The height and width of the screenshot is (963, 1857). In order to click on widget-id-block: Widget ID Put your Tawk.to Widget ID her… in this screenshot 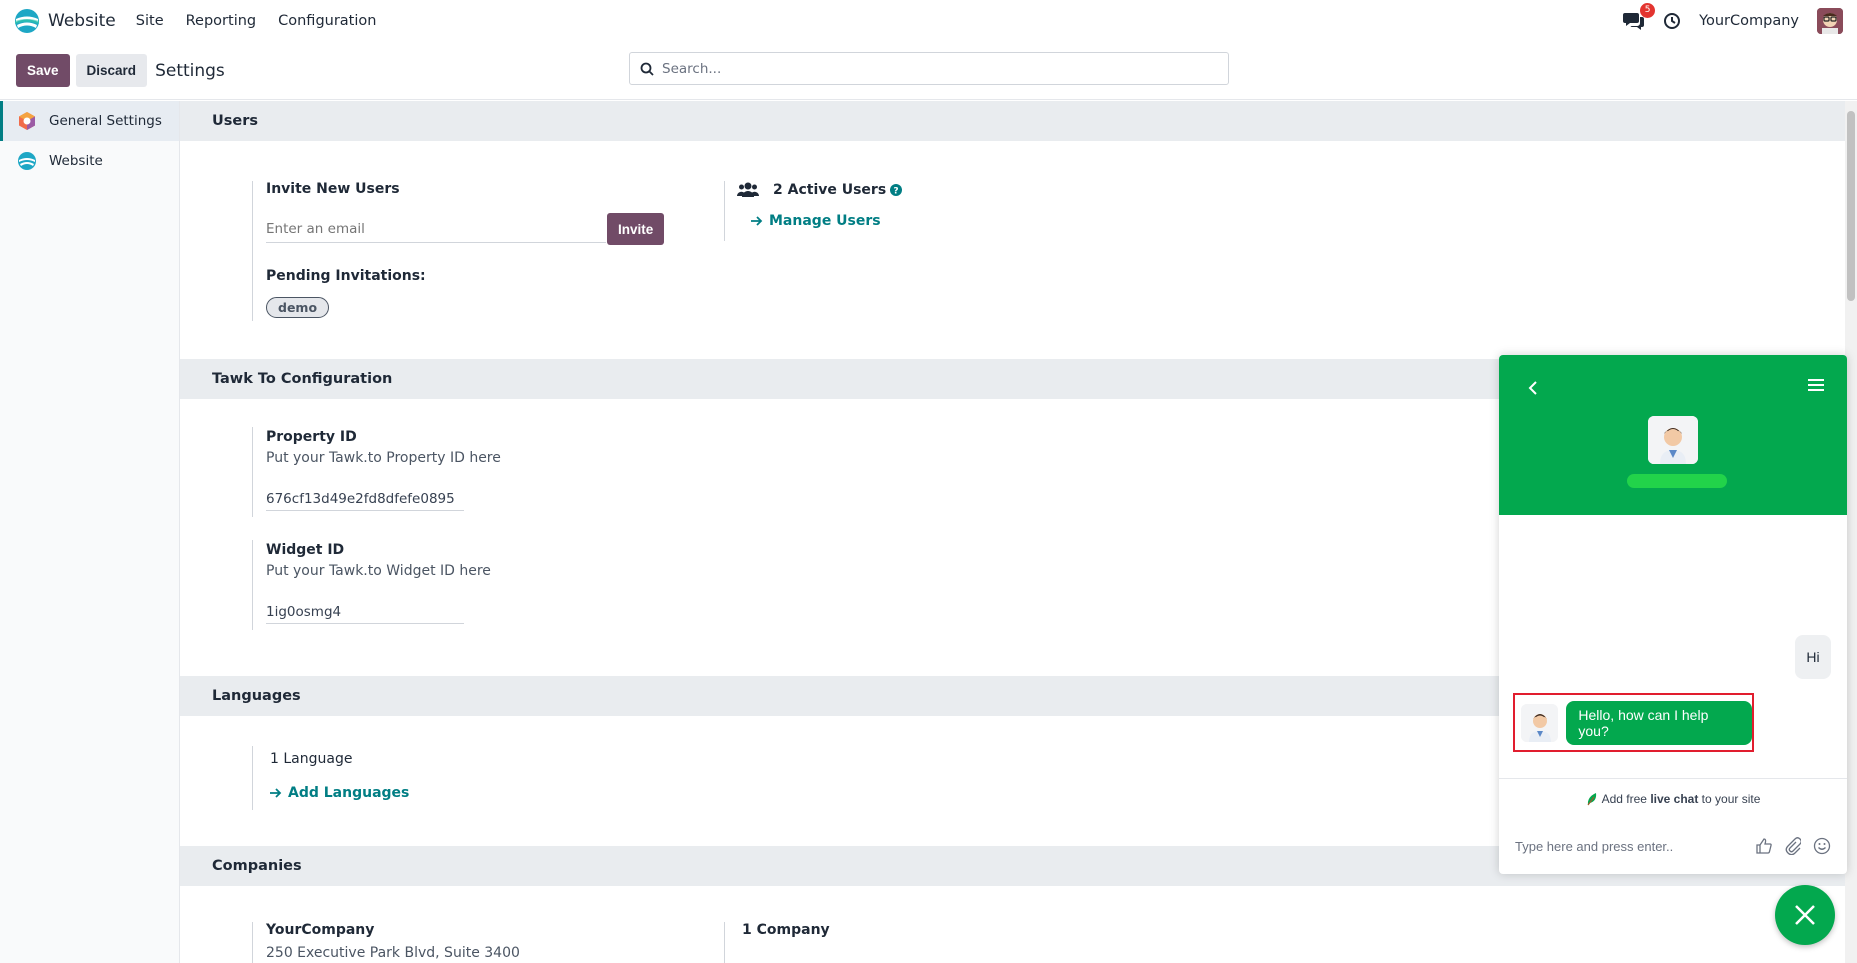, I will do `click(402, 585)`.